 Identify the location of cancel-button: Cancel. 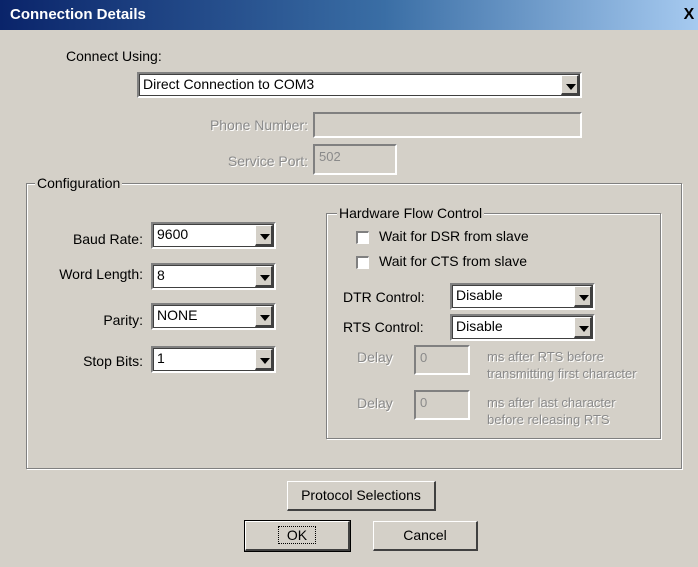
(425, 536).